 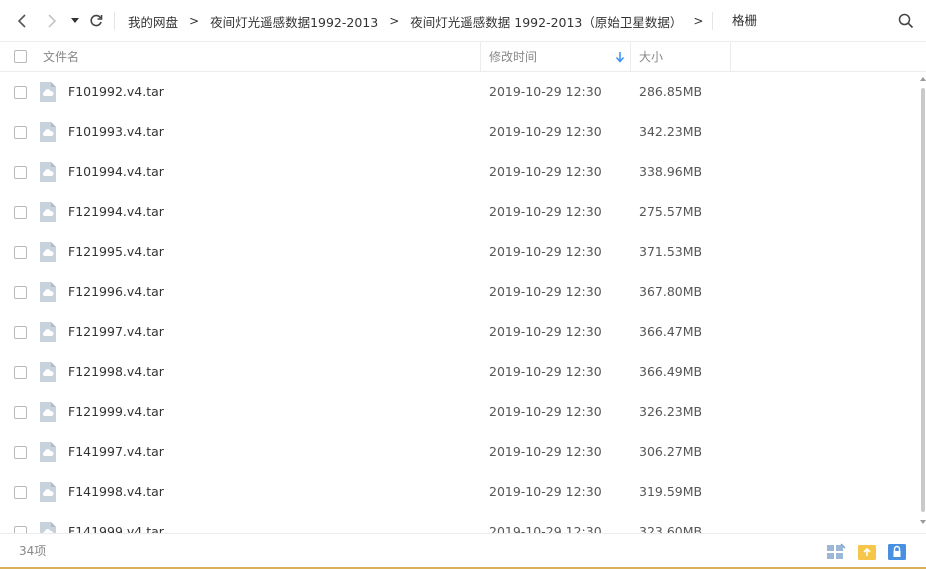 What do you see at coordinates (116, 212) in the screenshot?
I see `file-name: F121994.v4.tar` at bounding box center [116, 212].